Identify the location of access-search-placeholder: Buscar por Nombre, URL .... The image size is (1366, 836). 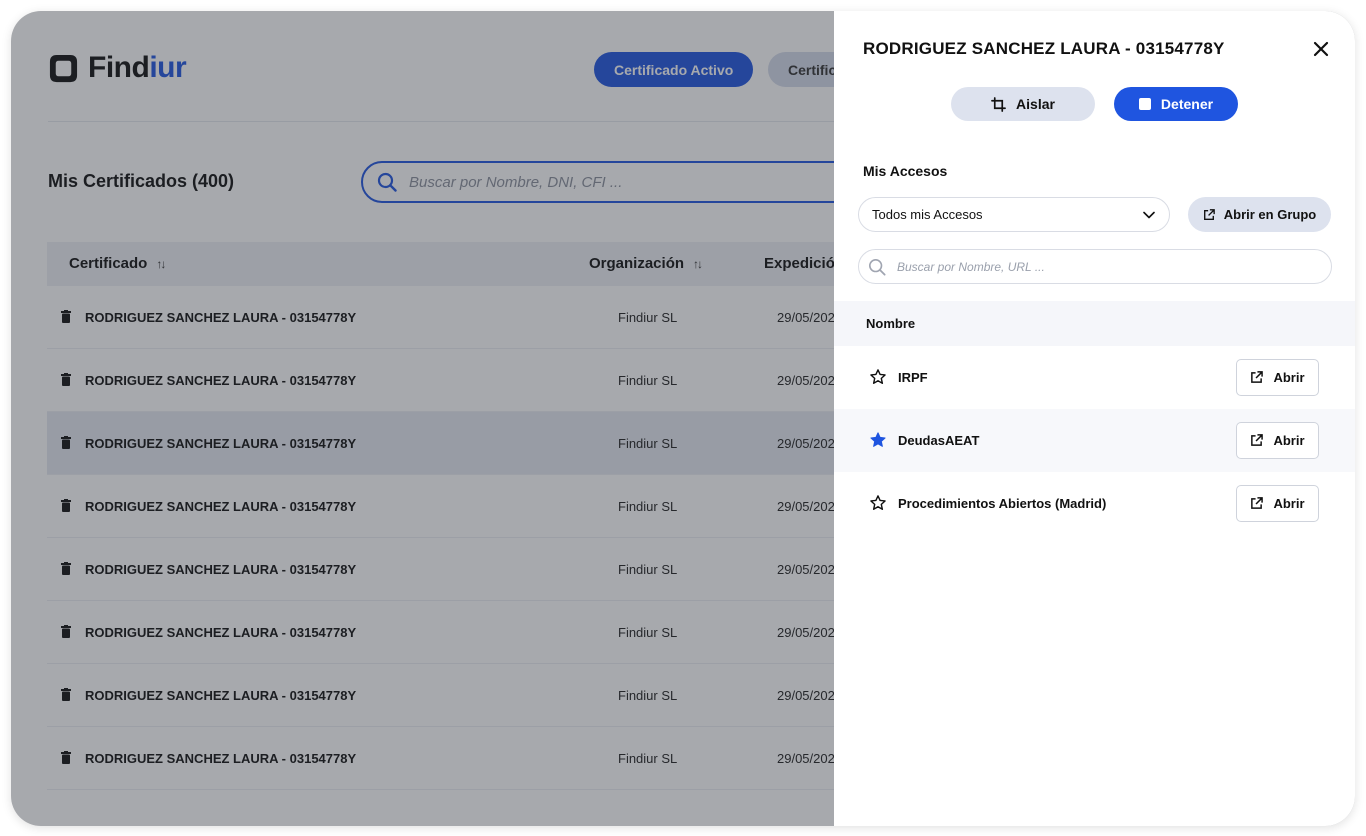
(971, 266).